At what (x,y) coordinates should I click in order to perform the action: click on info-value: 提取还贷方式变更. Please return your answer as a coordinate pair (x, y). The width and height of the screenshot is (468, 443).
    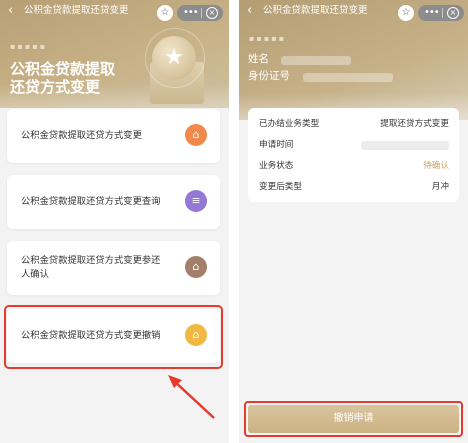
    Looking at the image, I should click on (414, 124).